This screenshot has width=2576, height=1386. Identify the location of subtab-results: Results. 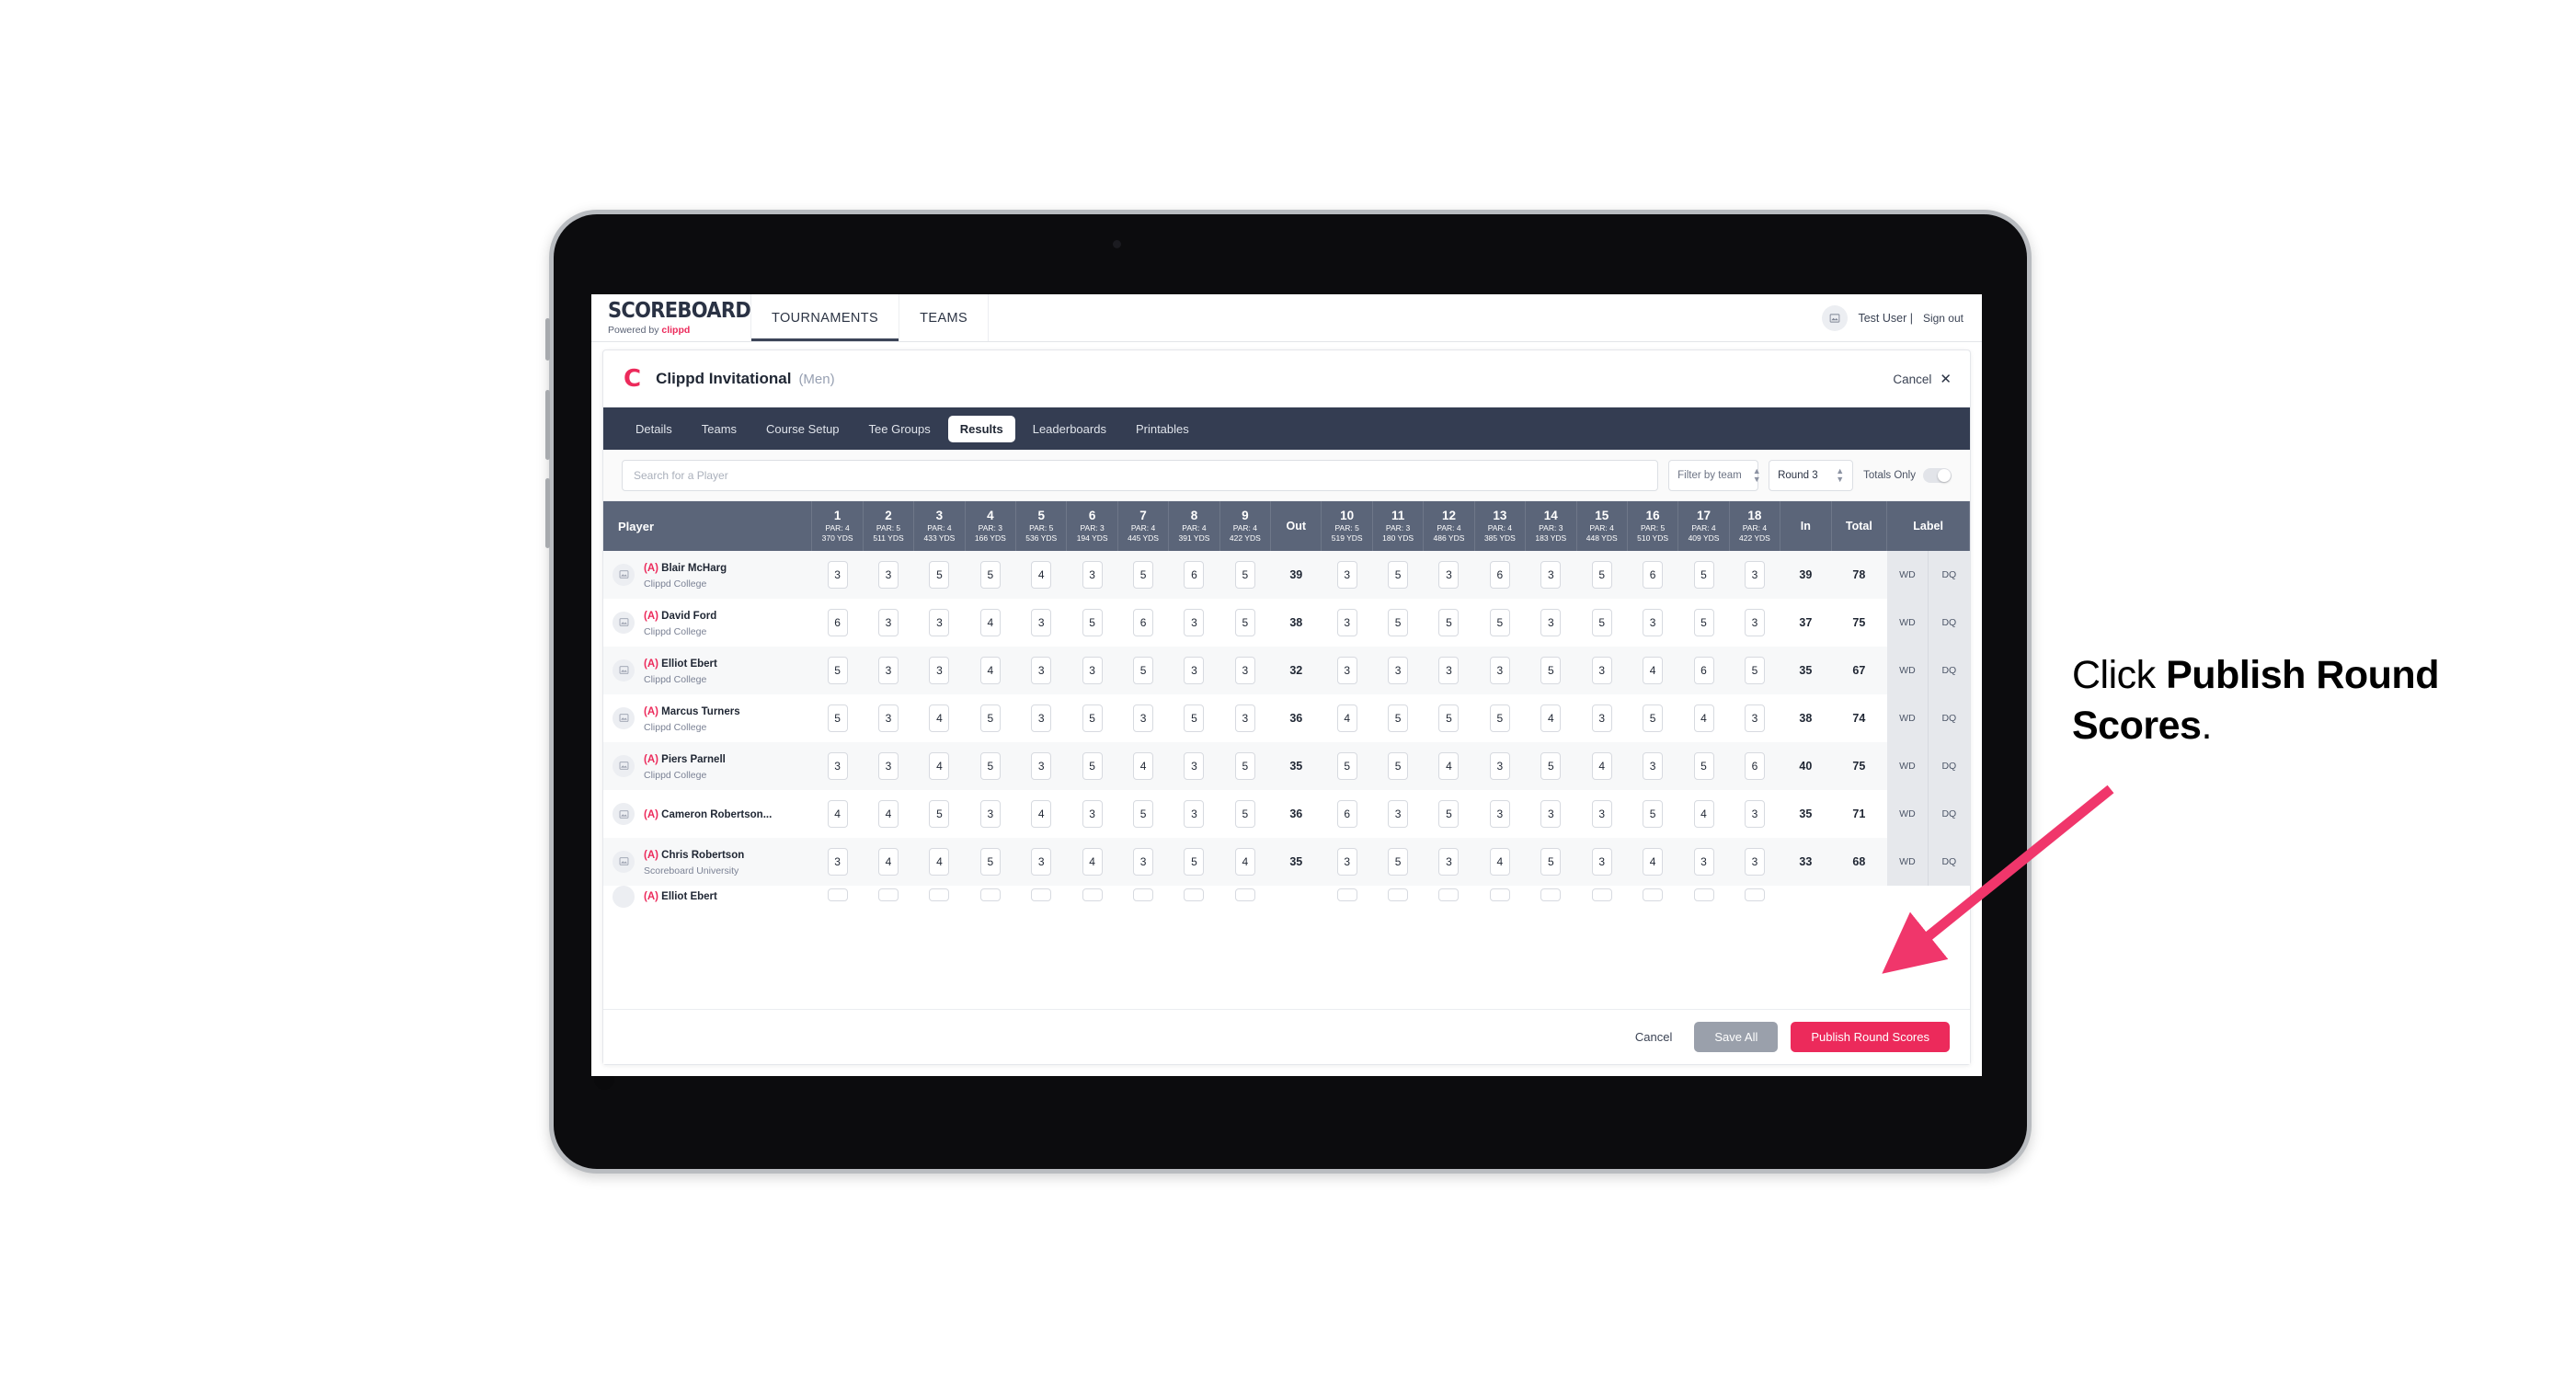
(981, 428).